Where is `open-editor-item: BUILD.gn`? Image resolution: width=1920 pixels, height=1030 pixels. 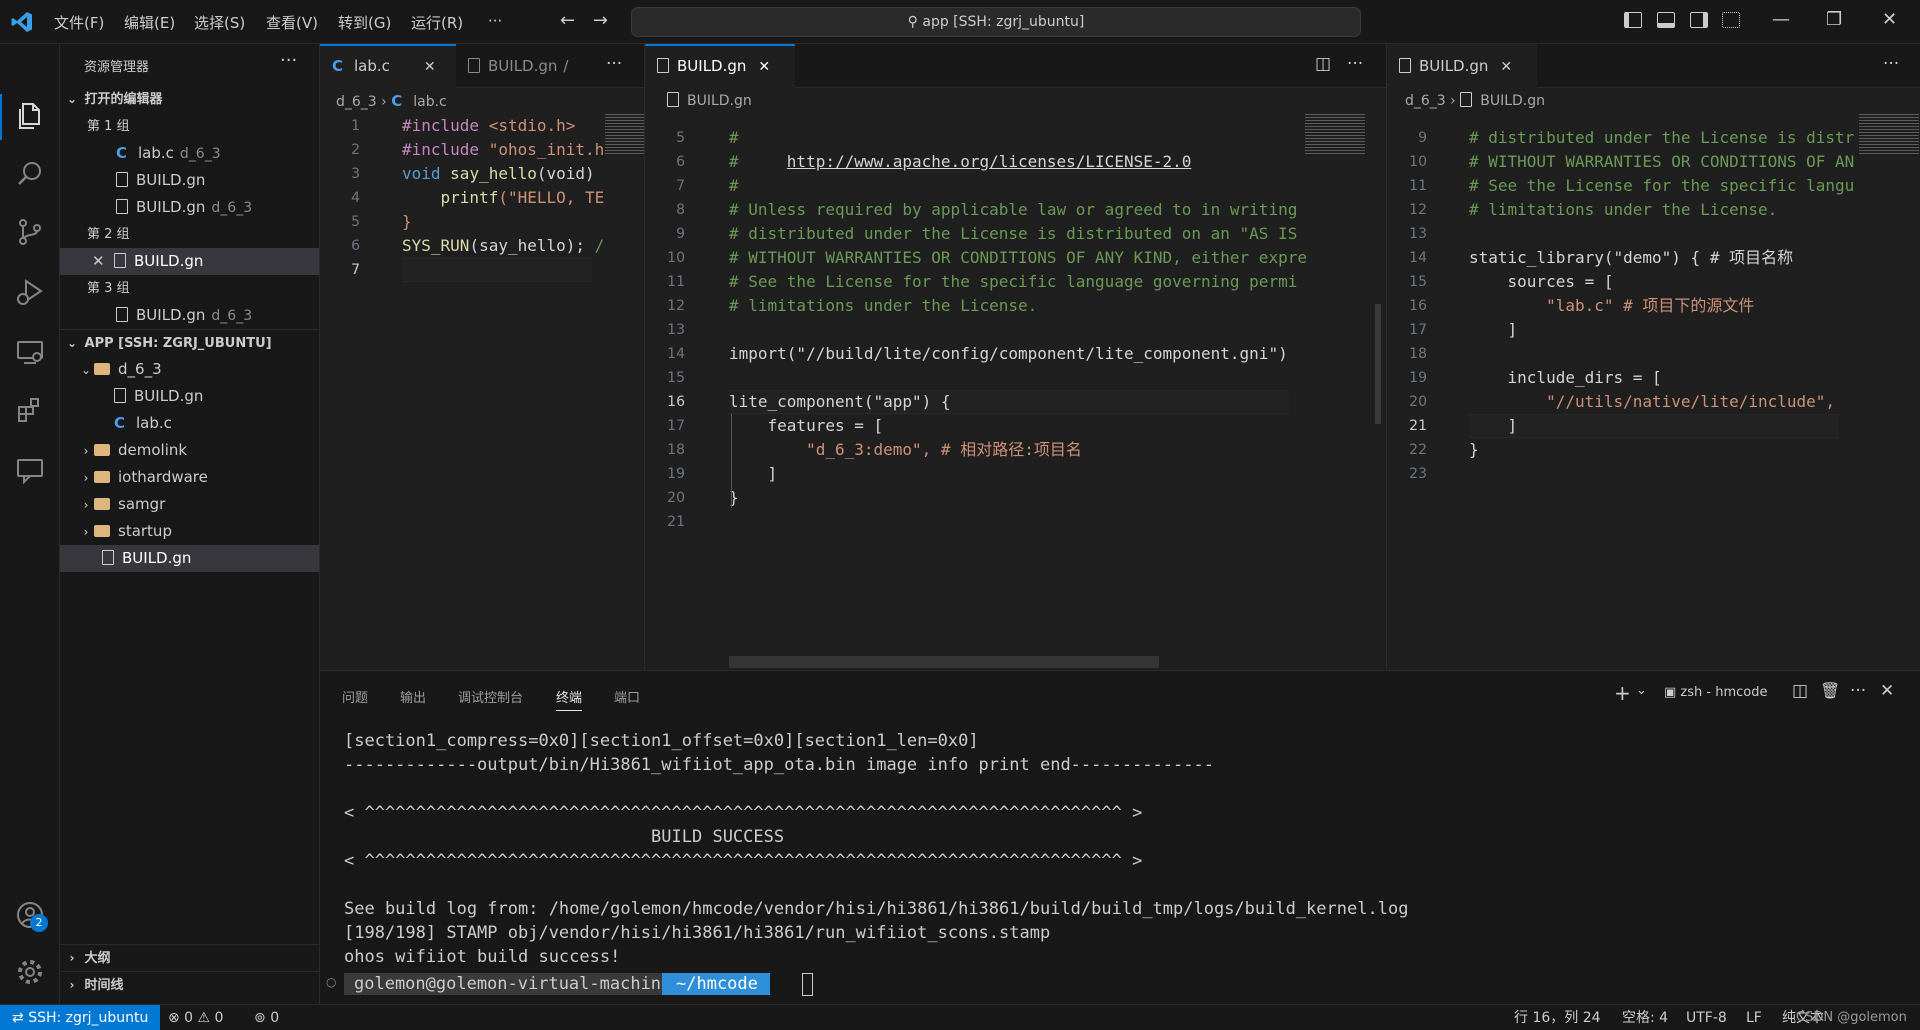 open-editor-item: BUILD.gn is located at coordinates (189, 180).